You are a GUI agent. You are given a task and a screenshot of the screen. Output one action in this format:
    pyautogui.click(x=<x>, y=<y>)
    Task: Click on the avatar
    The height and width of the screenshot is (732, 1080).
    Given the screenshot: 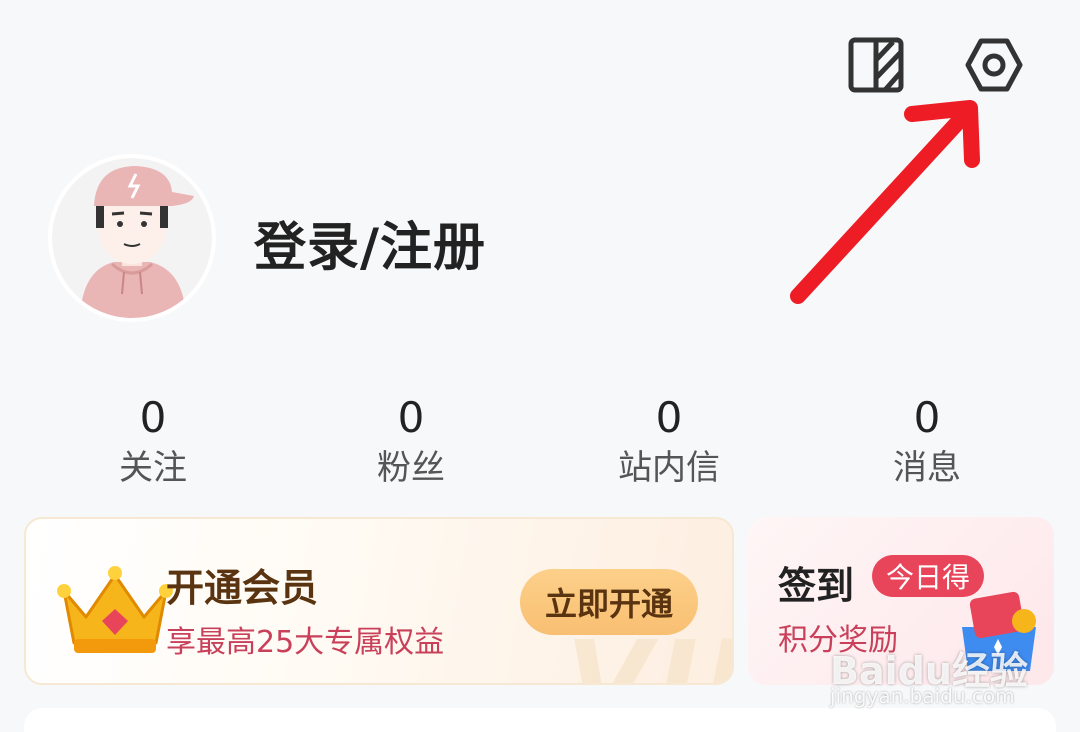 What is the action you would take?
    pyautogui.click(x=132, y=238)
    